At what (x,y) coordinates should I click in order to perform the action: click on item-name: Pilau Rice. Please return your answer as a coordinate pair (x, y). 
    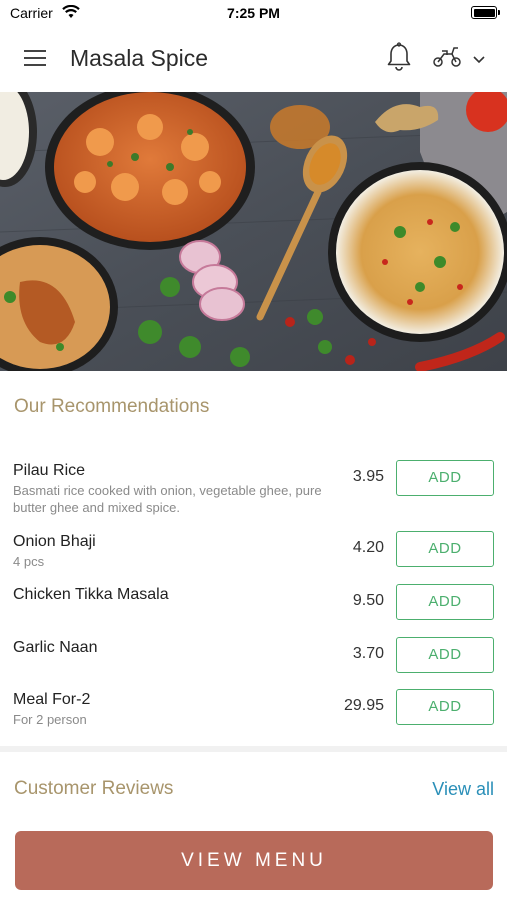
    Looking at the image, I should click on (49, 470).